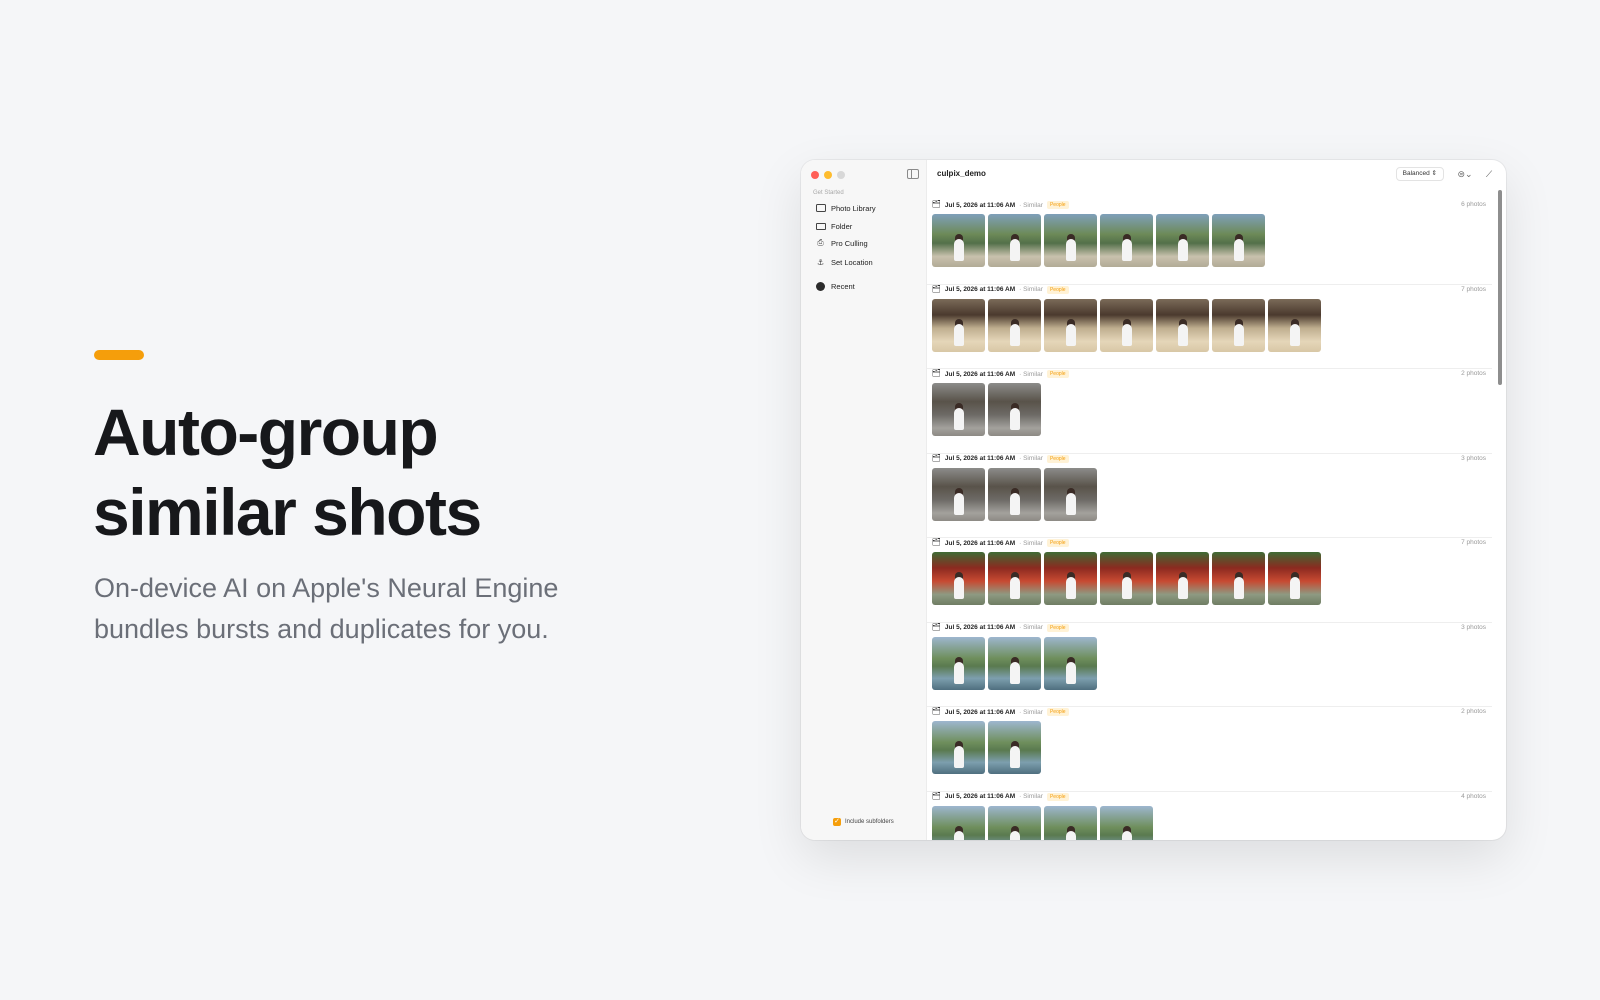  Describe the element at coordinates (820, 208) in the screenshot. I see `photos-icon` at that location.